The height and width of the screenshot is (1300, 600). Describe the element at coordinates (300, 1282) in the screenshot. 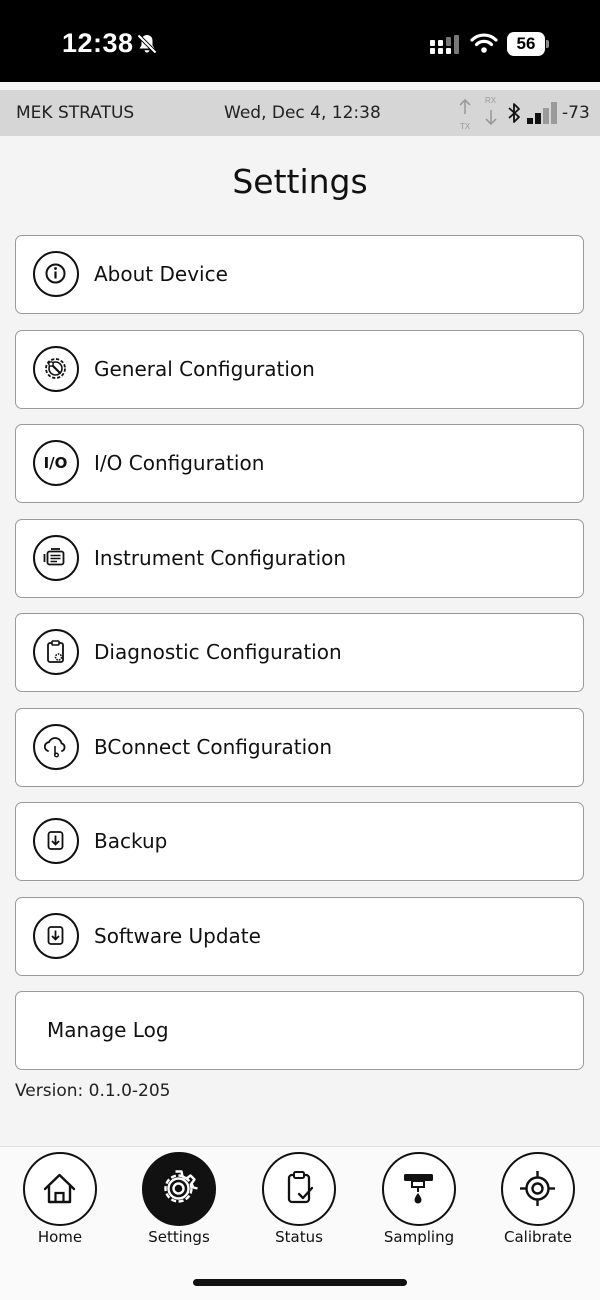

I see `home-indicator` at that location.